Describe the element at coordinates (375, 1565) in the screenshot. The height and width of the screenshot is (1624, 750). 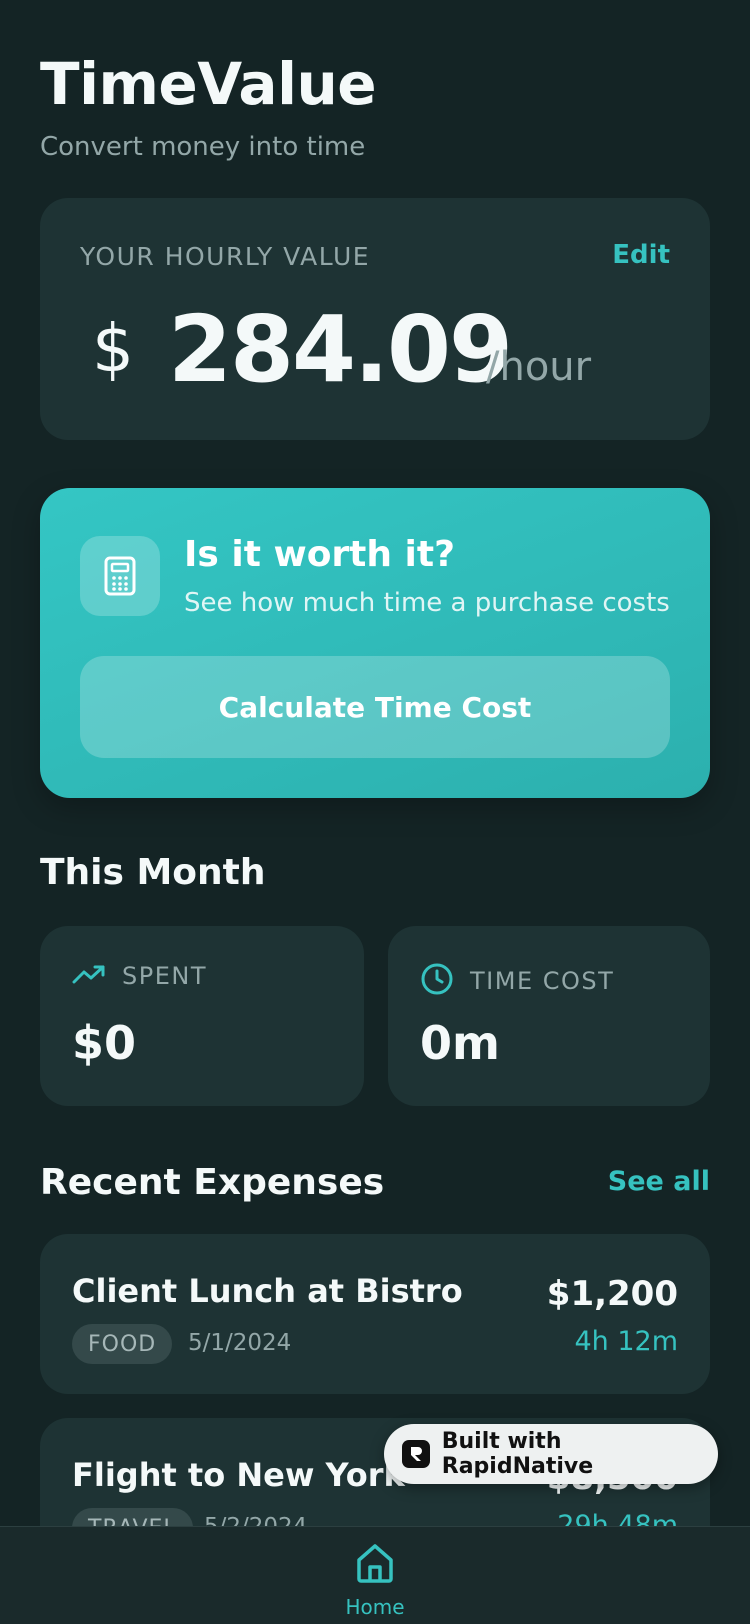
I see `home-icon` at that location.